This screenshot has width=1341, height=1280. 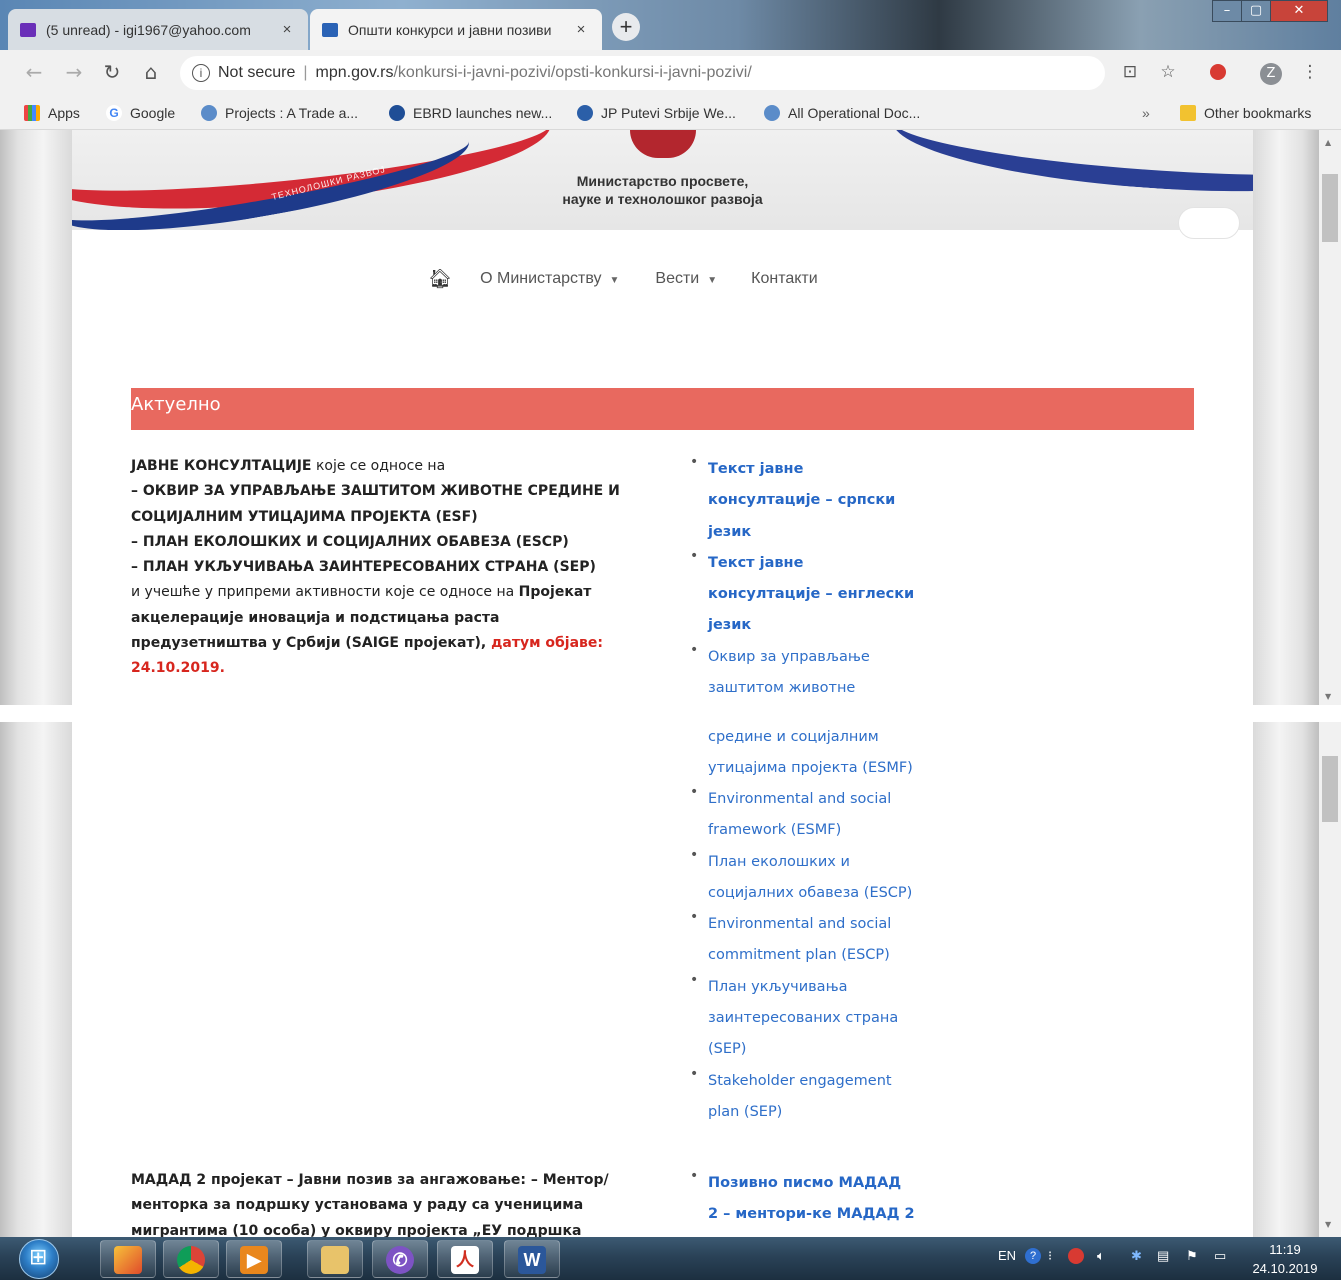 I want to click on ebrd-icon, so click(x=397, y=113).